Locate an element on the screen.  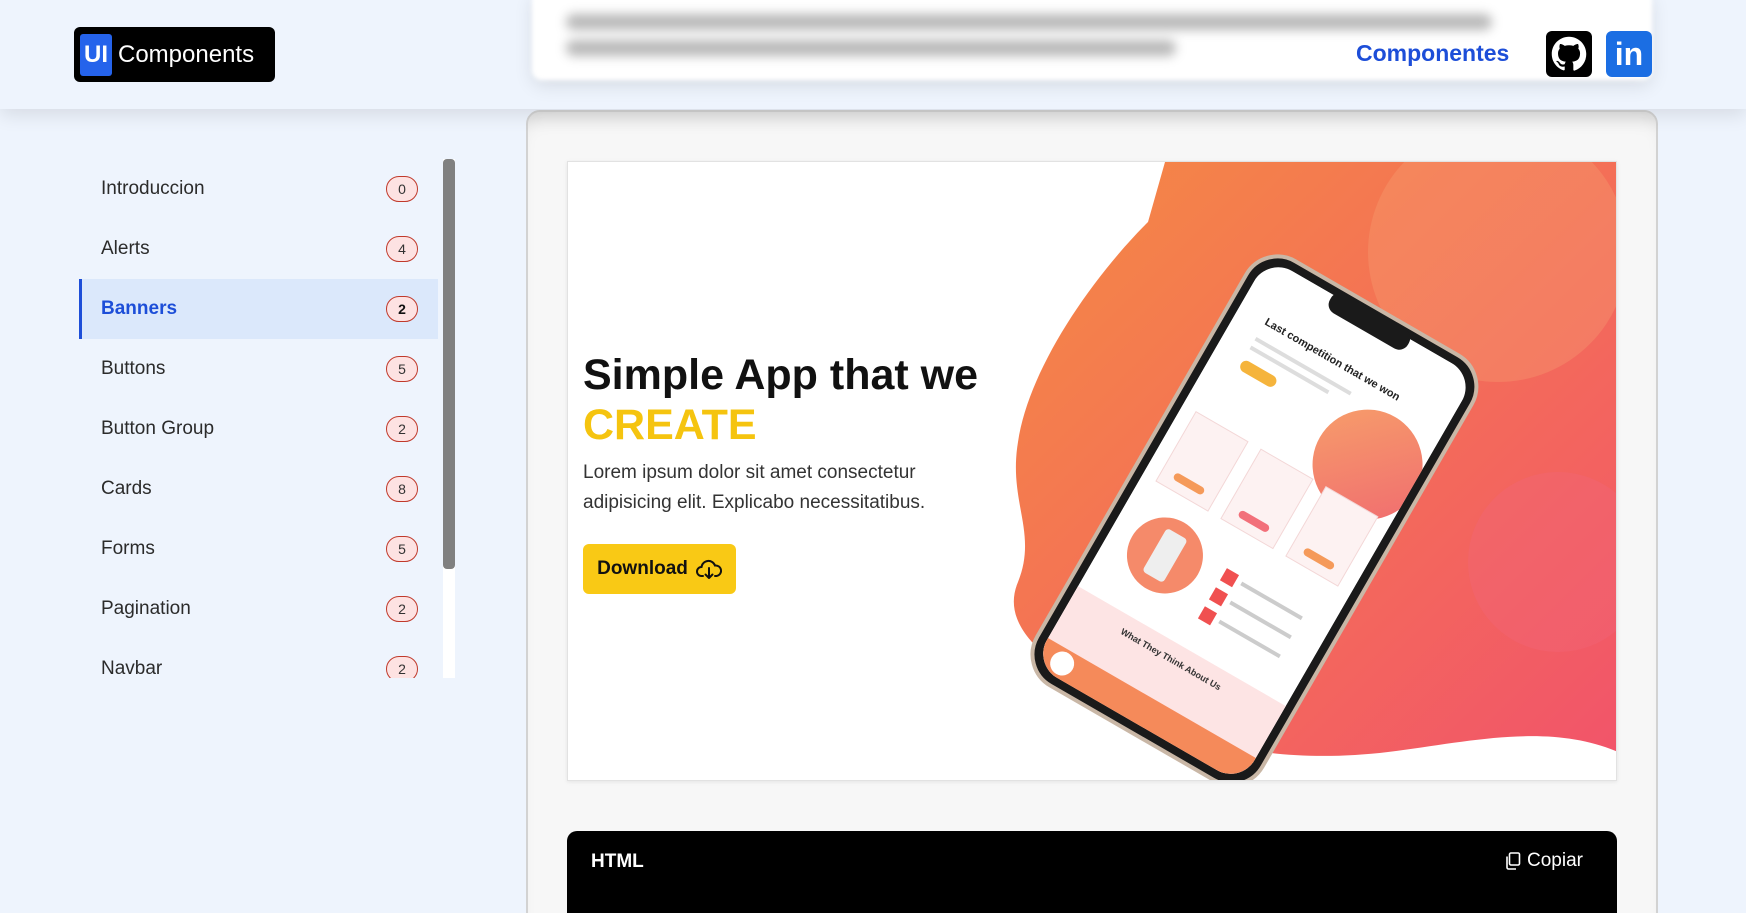
logo-badge: UI is located at coordinates (96, 54).